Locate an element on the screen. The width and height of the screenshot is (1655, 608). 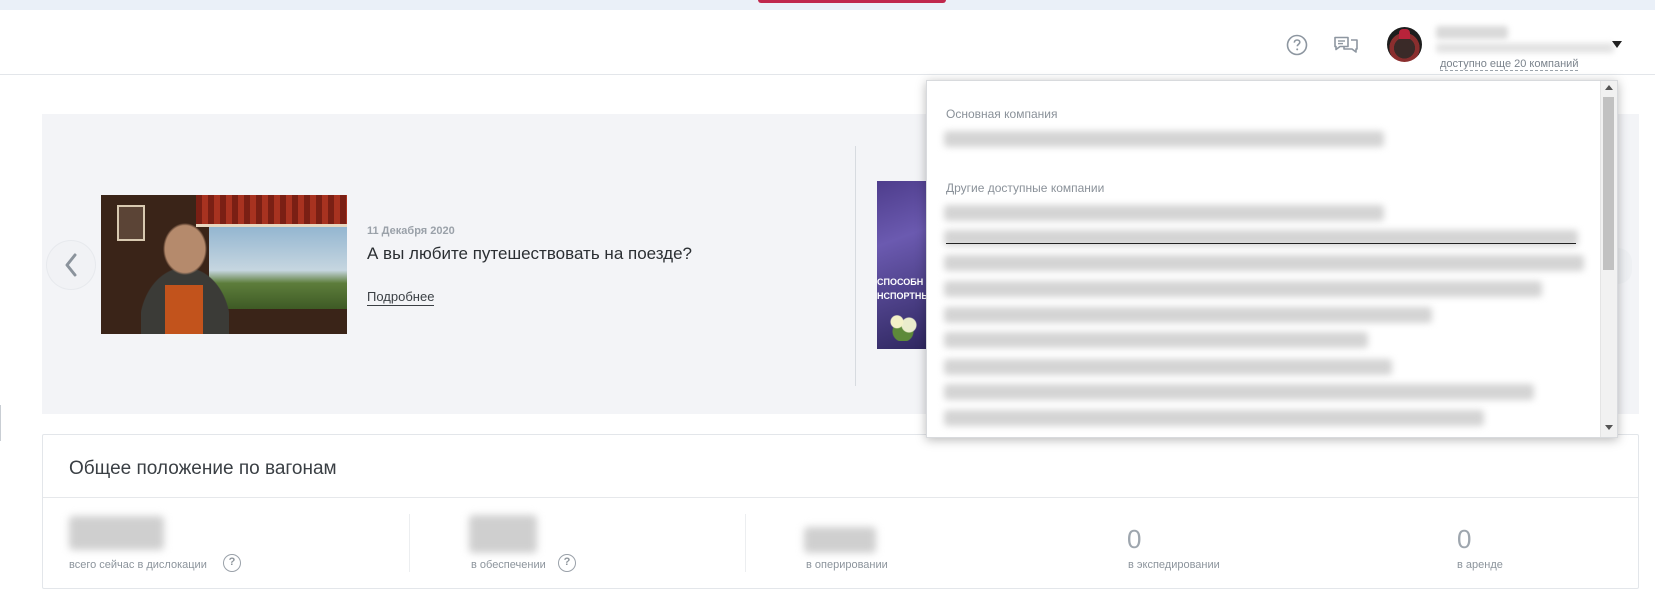
train-window-view is located at coordinates (278, 266).